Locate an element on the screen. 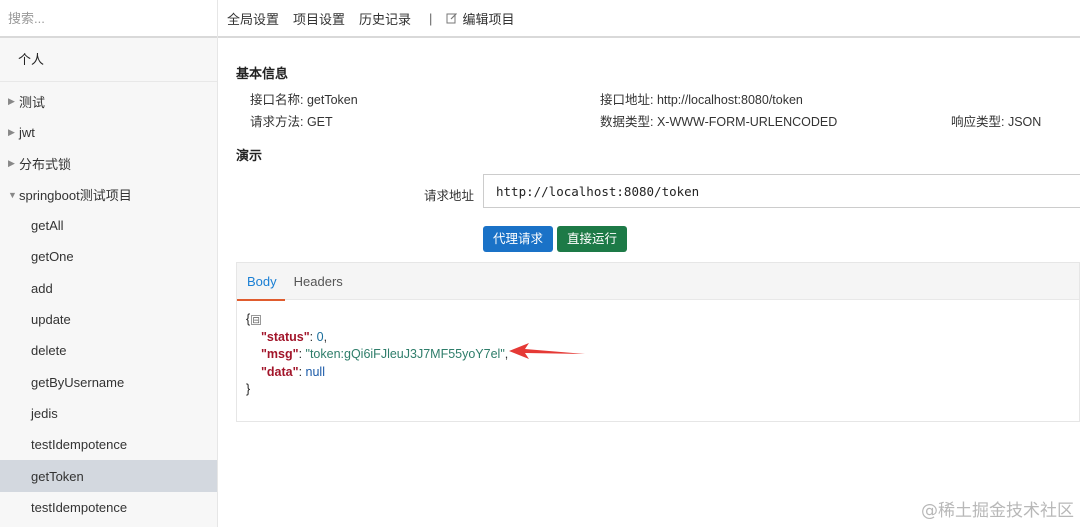 The height and width of the screenshot is (527, 1080). edit-icon is located at coordinates (452, 18).